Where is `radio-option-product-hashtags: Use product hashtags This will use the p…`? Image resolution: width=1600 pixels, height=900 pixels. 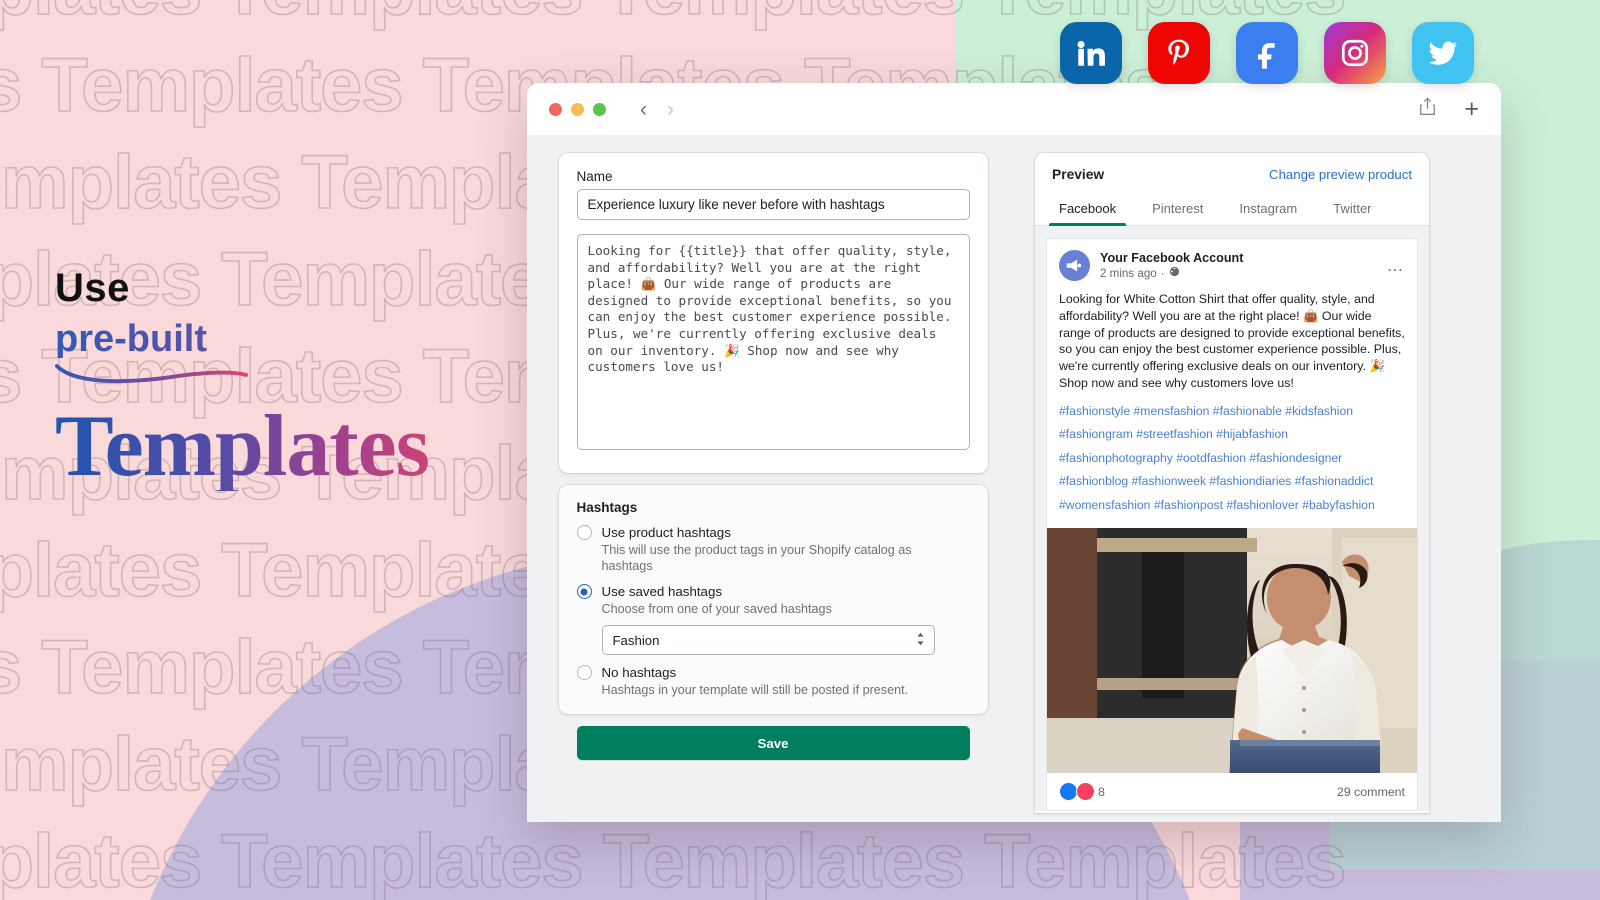 radio-option-product-hashtags: Use product hashtags This will use the p… is located at coordinates (773, 549).